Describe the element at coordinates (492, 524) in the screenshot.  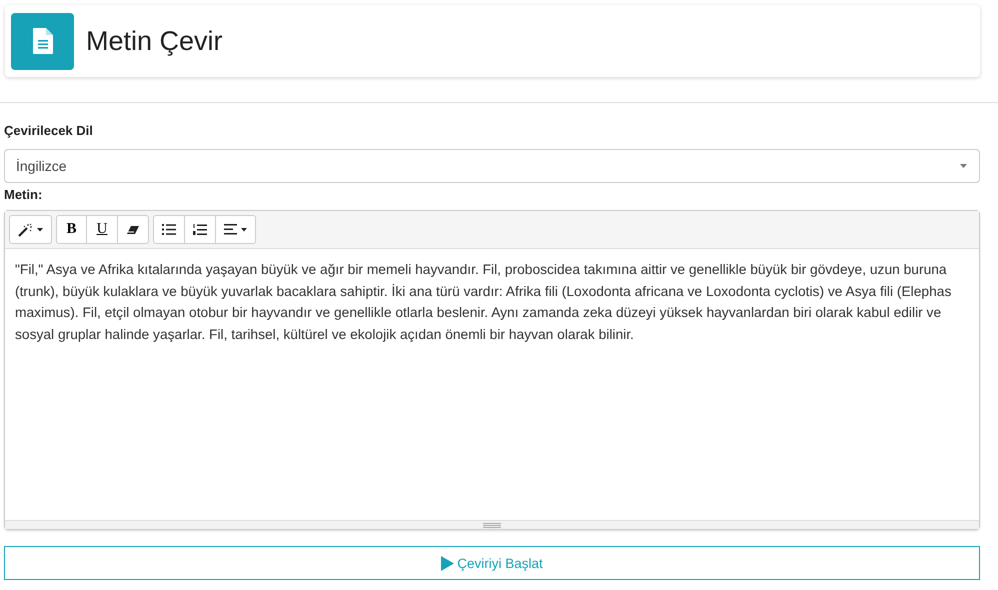
I see `resize-handle` at that location.